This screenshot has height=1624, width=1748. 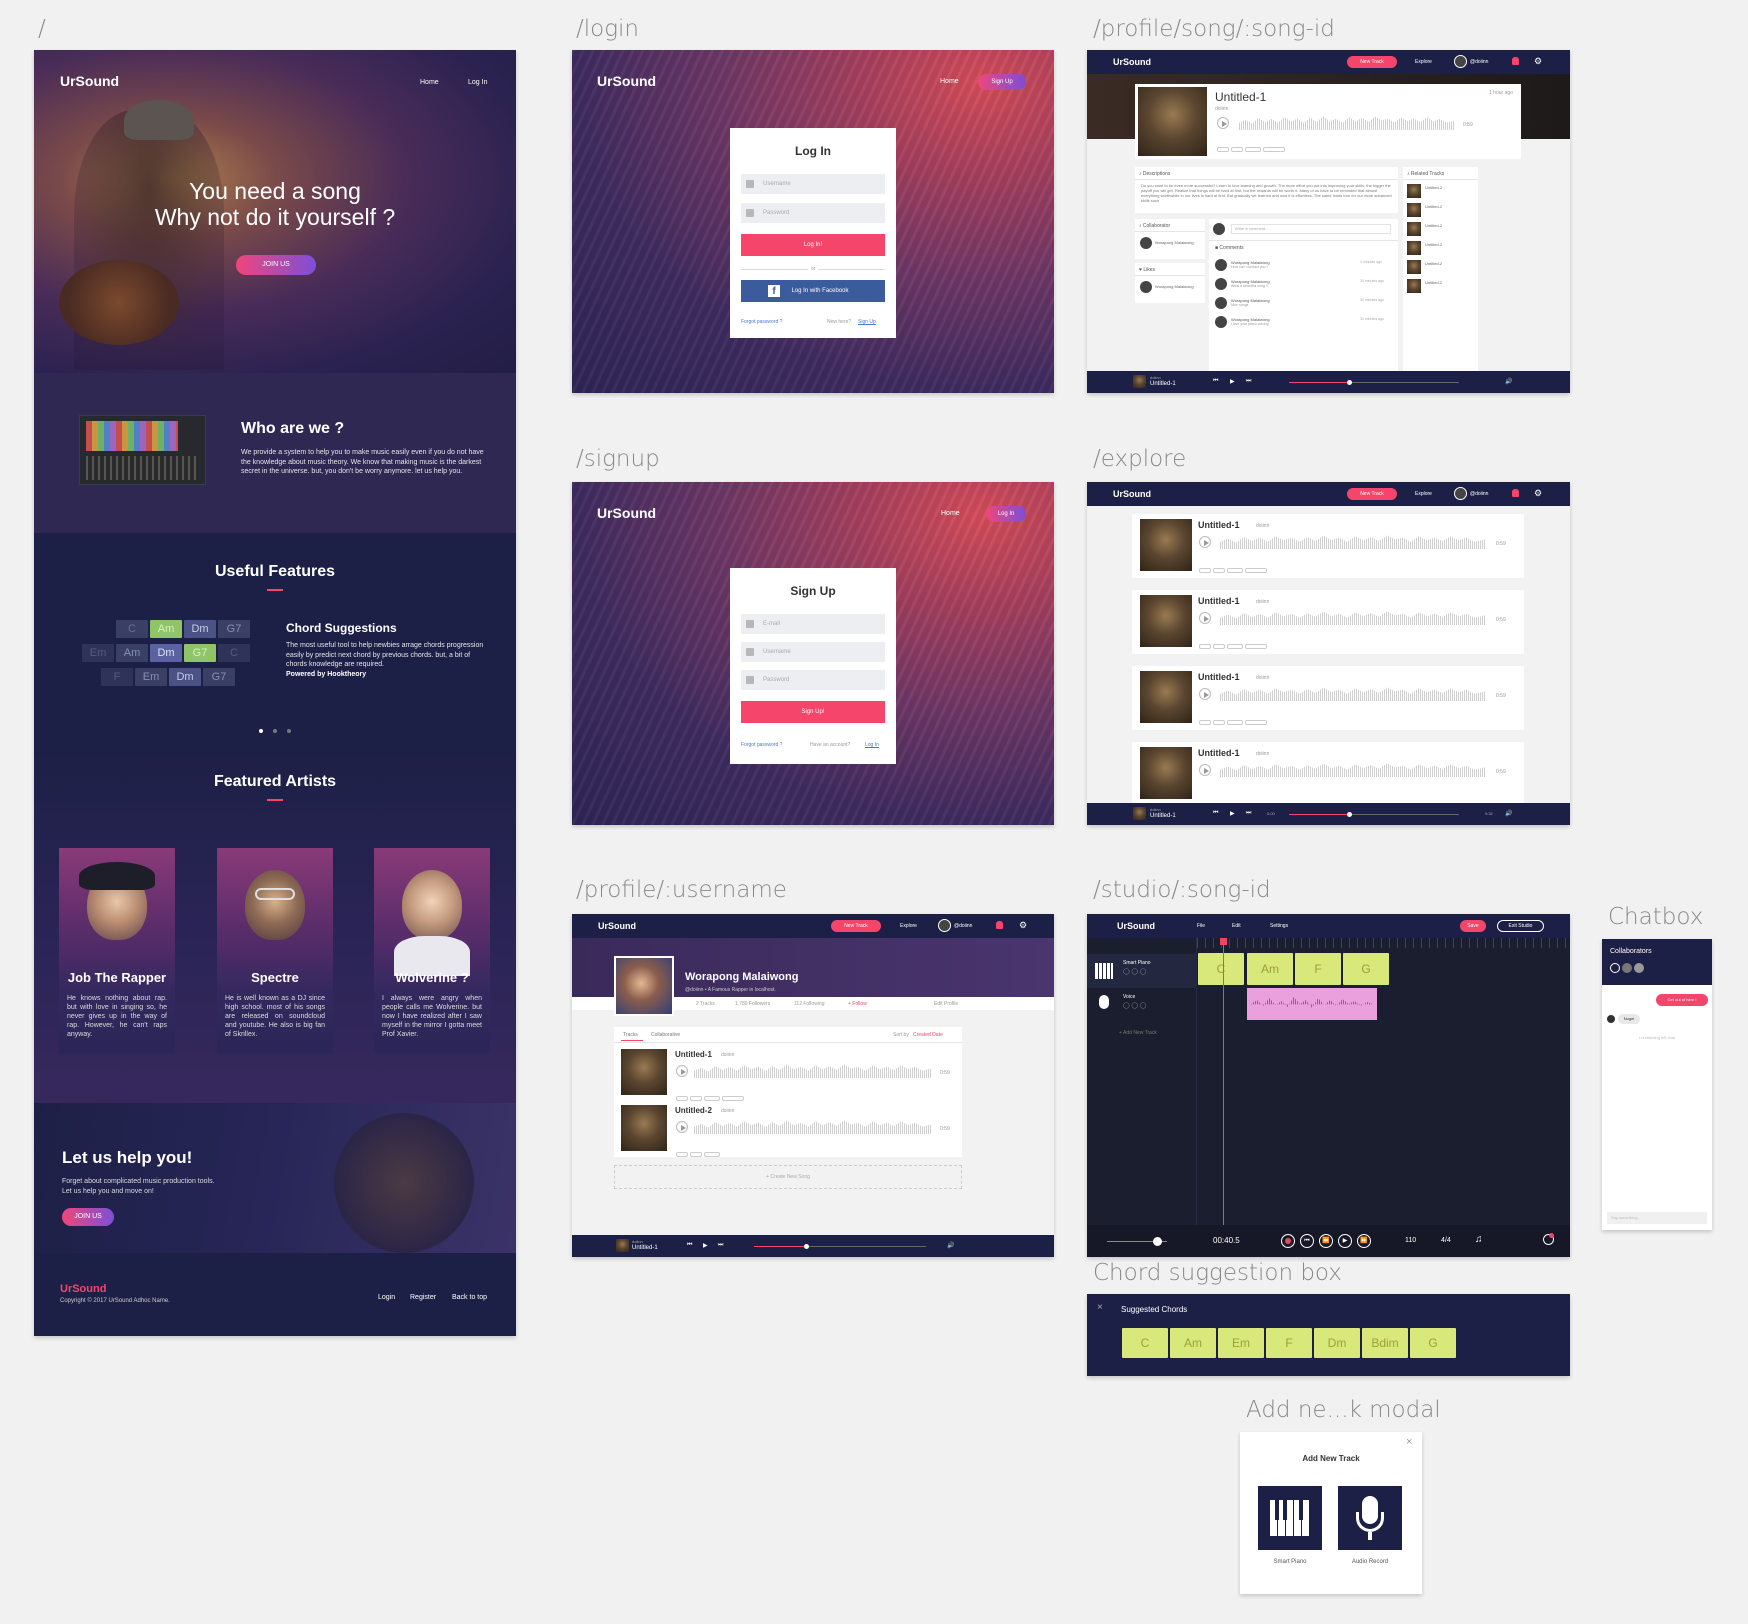 I want to click on signup-submit-button: Sign Up!, so click(x=813, y=712).